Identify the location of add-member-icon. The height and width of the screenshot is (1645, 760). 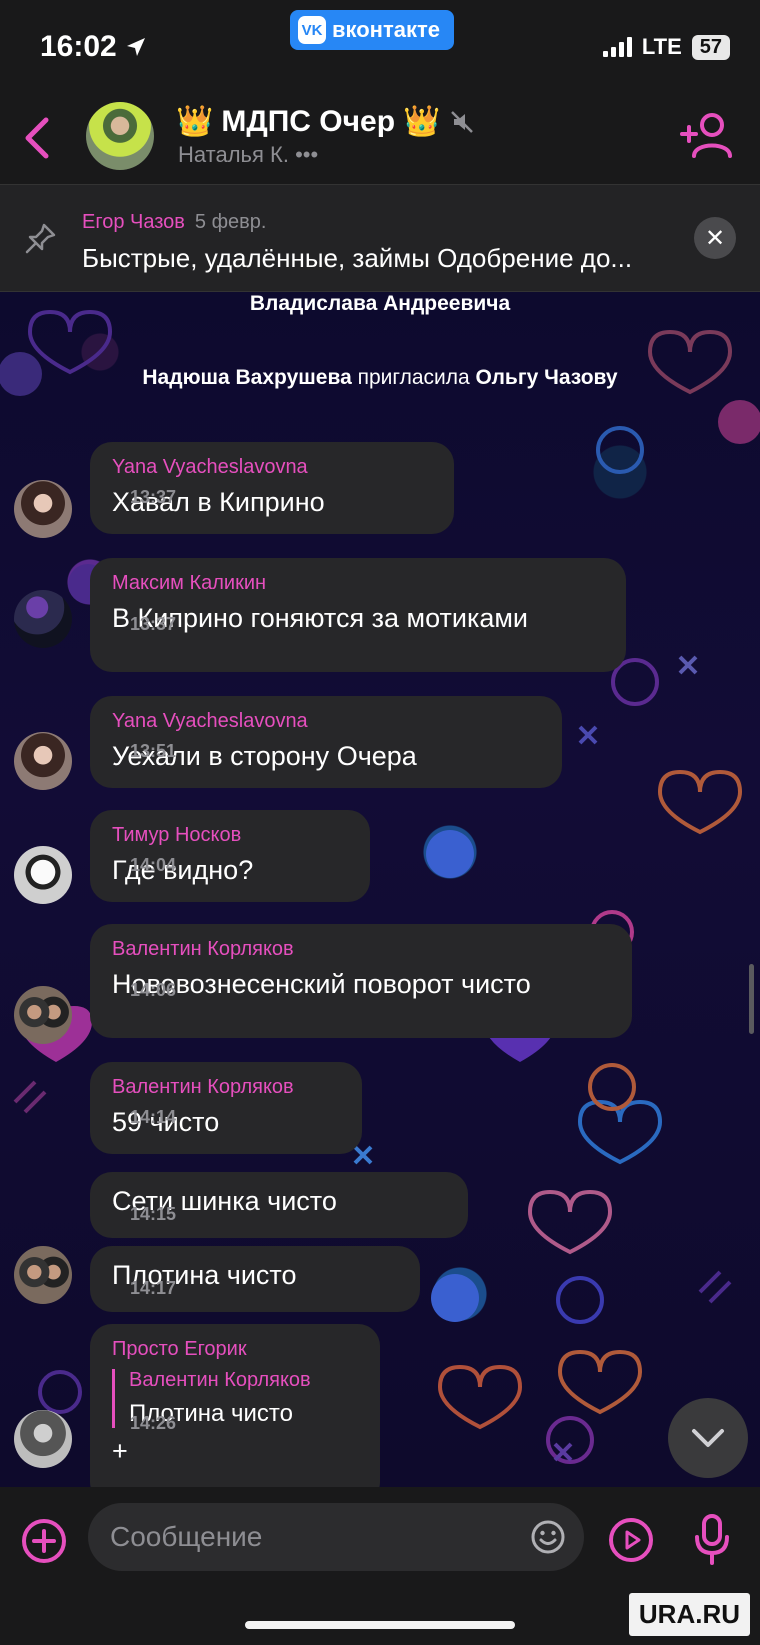
(706, 135).